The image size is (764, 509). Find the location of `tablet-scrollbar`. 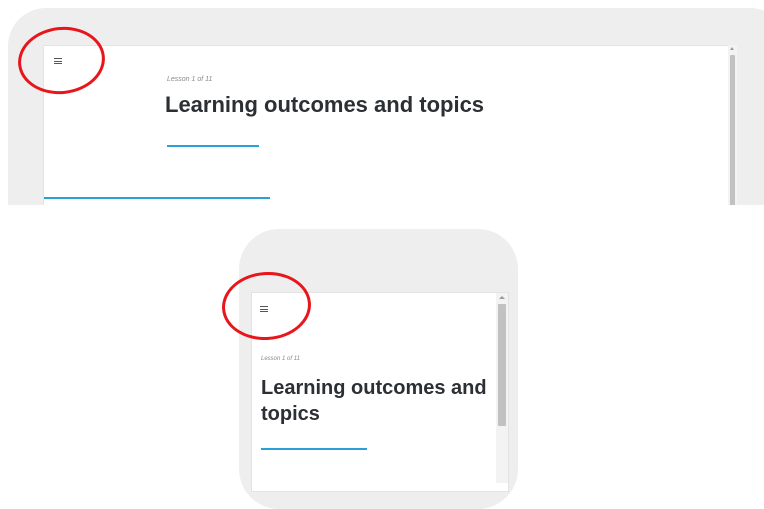

tablet-scrollbar is located at coordinates (732, 125).